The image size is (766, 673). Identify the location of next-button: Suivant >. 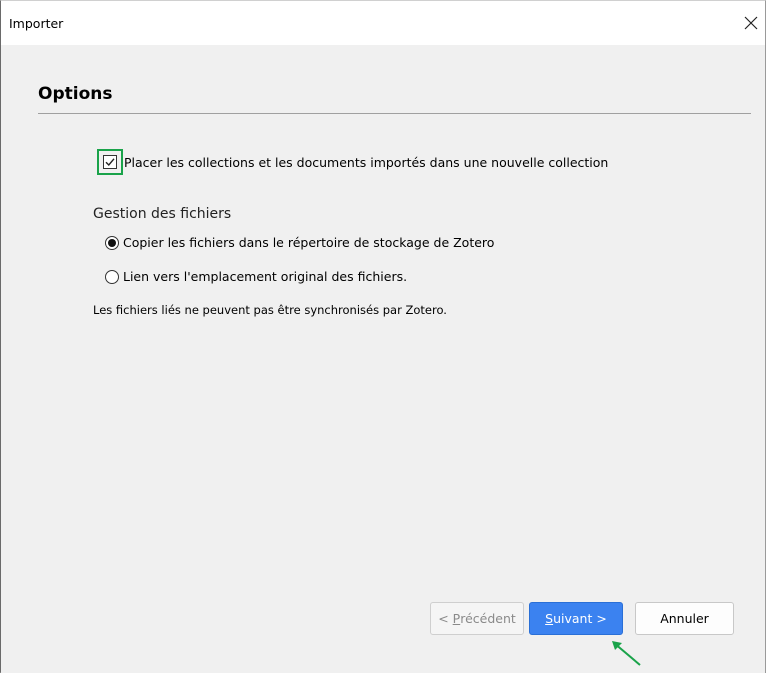
(576, 618).